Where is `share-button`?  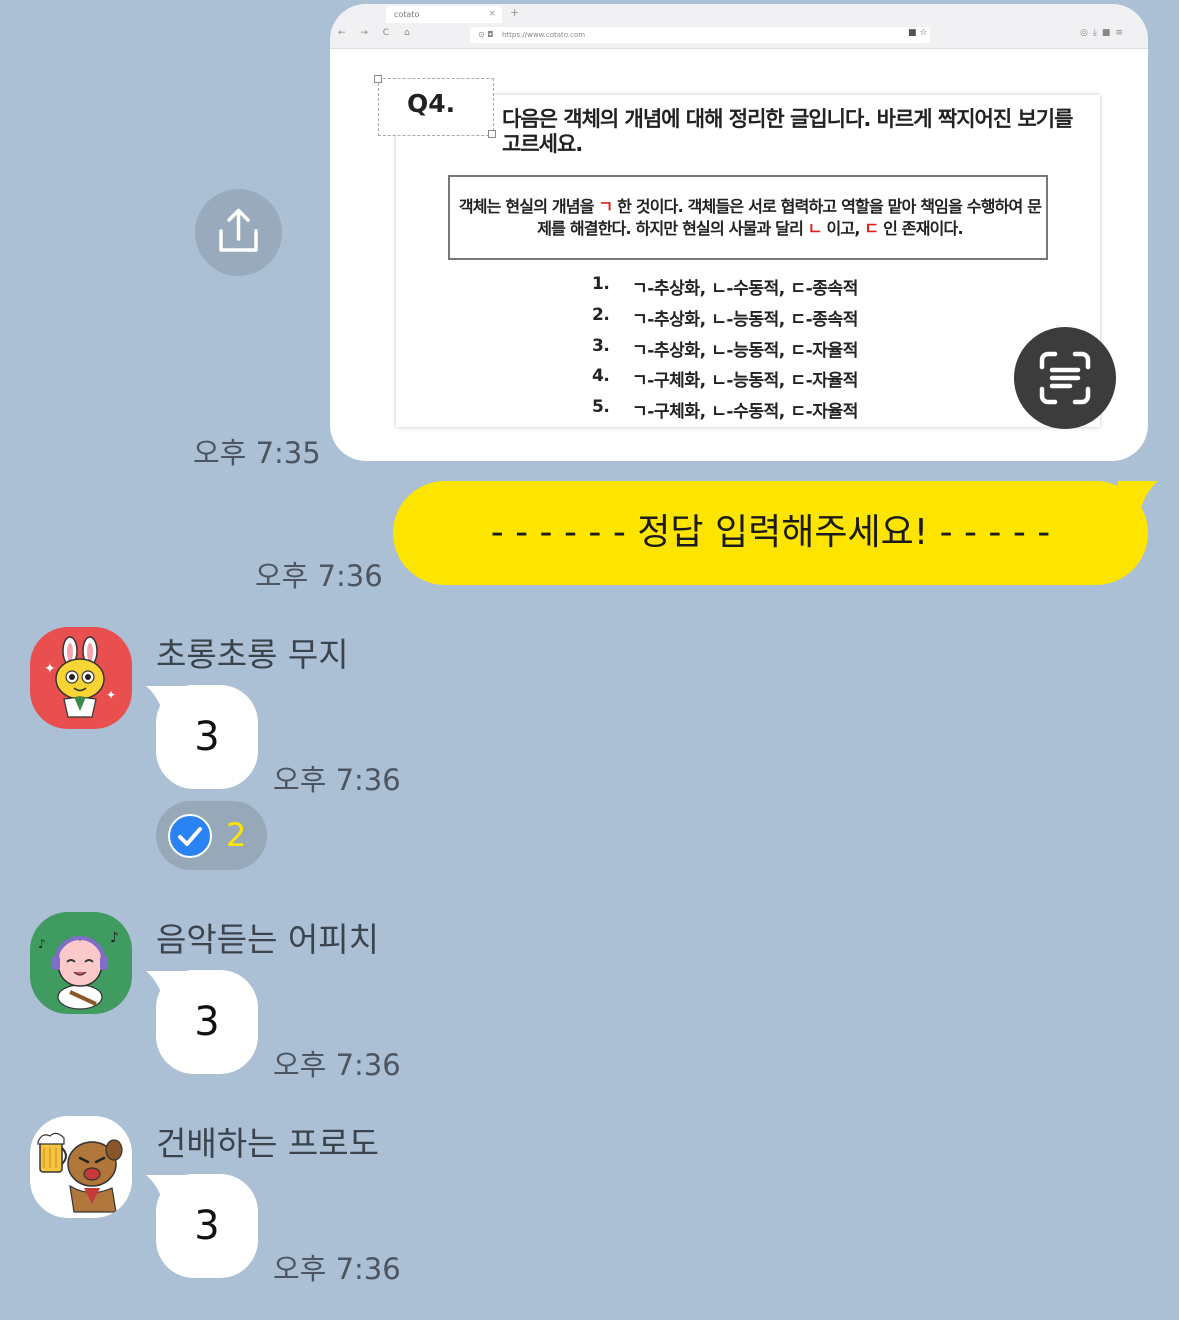 share-button is located at coordinates (238, 232).